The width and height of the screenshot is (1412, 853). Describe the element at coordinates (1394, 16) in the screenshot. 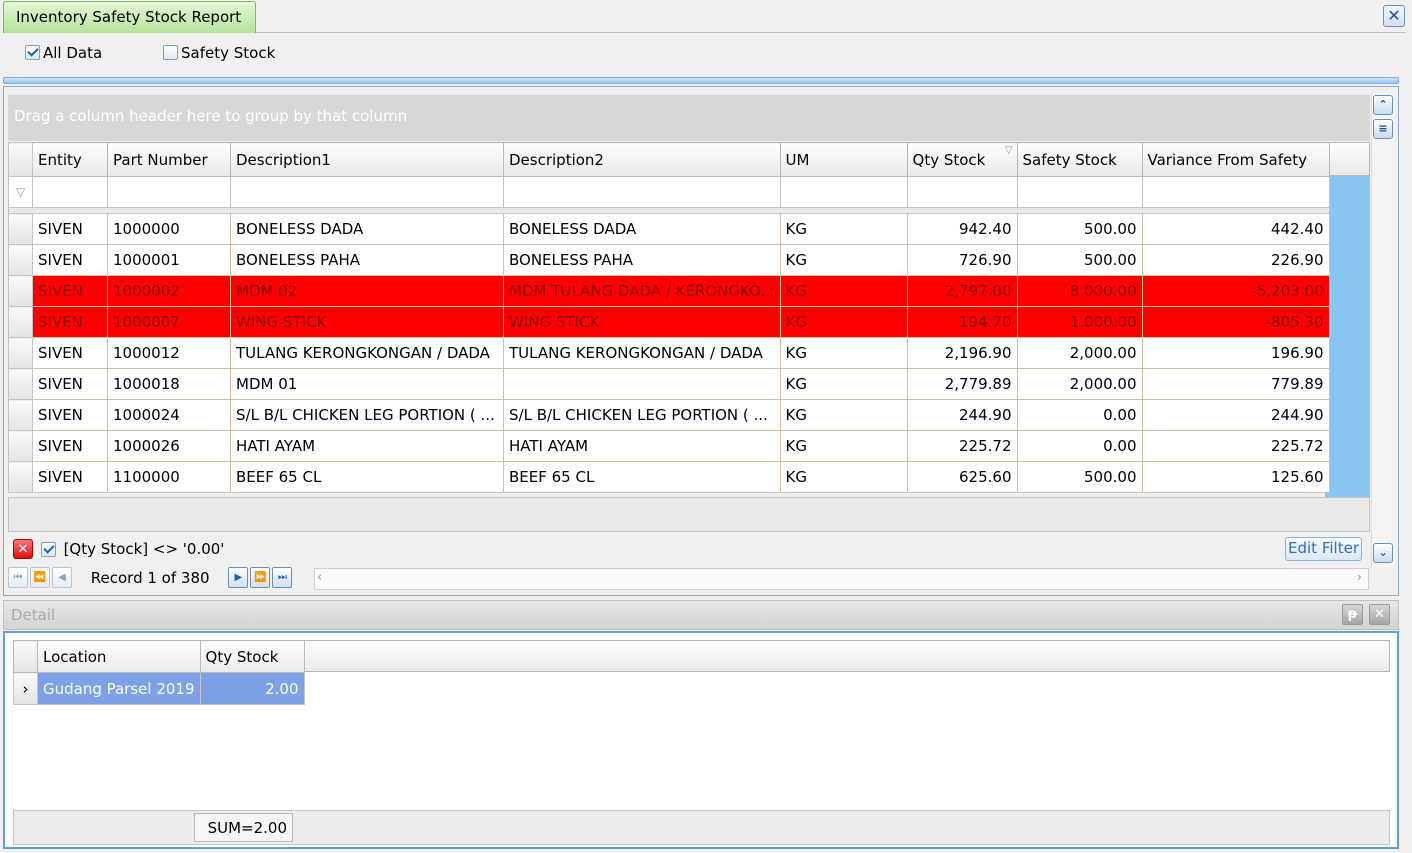

I see `close-icon: ✕` at that location.